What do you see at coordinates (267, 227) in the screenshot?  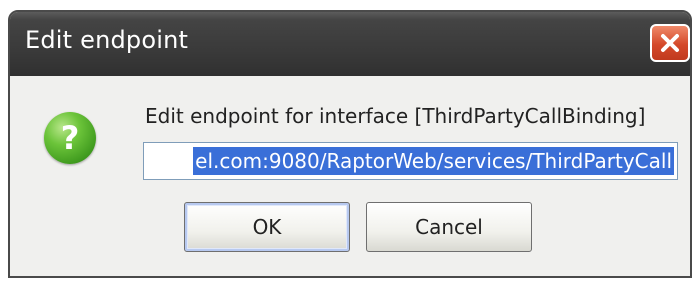 I see `ok-button: OK` at bounding box center [267, 227].